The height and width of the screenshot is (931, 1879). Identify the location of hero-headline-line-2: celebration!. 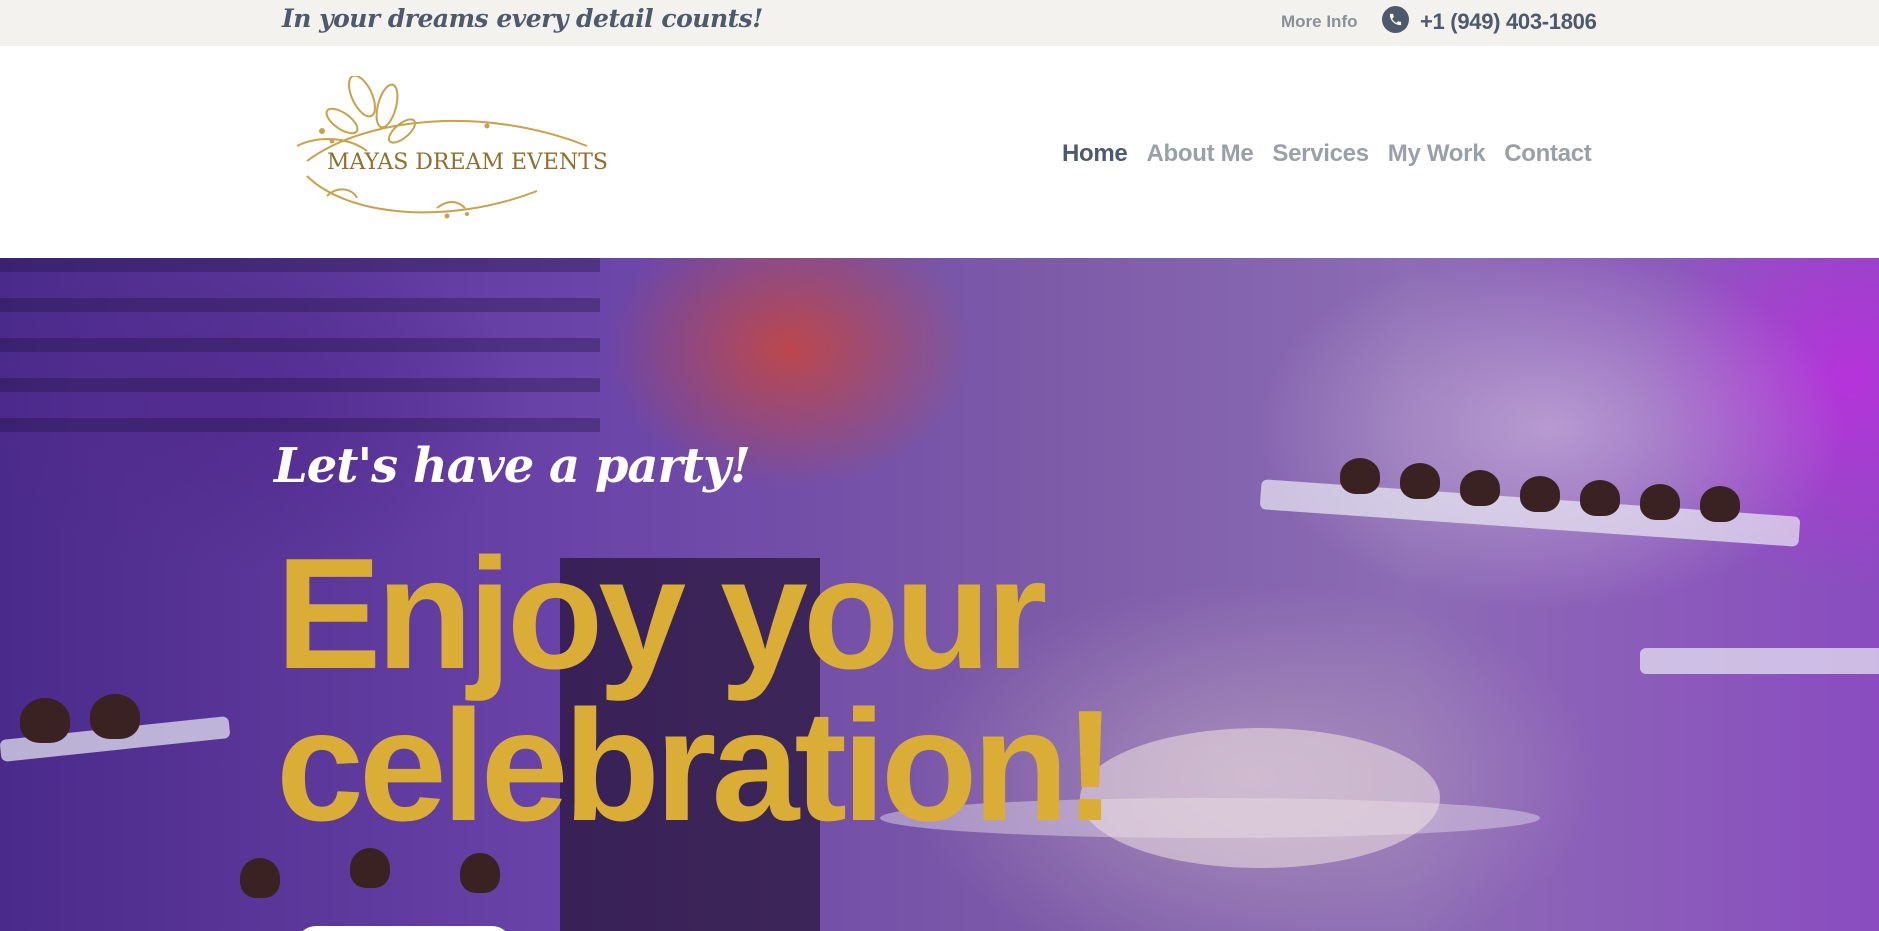
(696, 766).